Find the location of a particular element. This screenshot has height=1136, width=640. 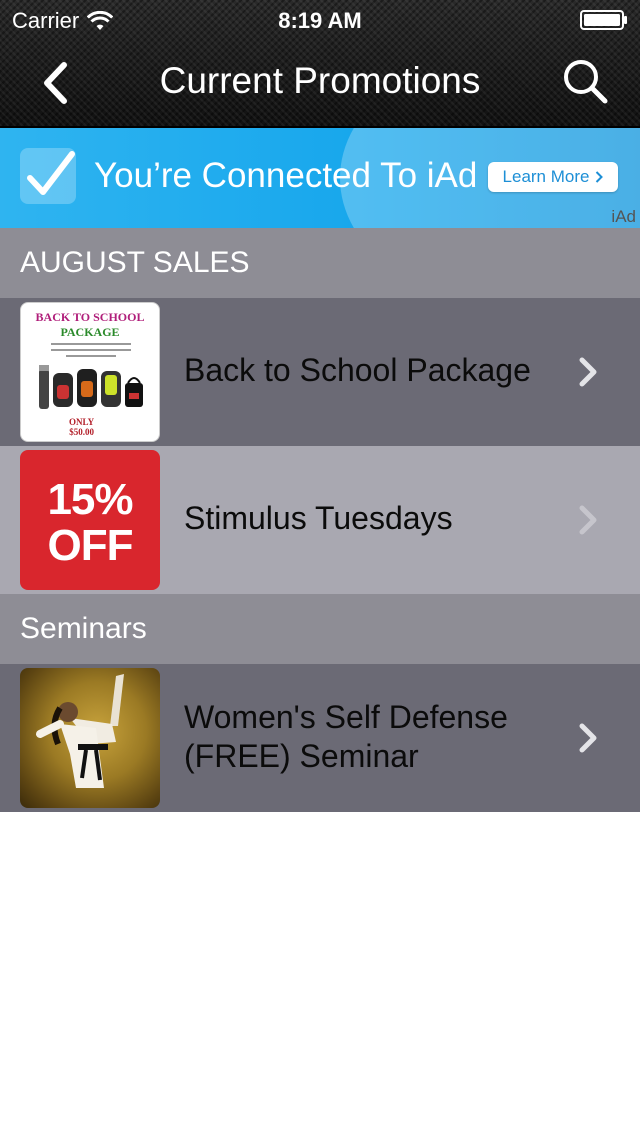

iad-badge: iAd is located at coordinates (623, 216).